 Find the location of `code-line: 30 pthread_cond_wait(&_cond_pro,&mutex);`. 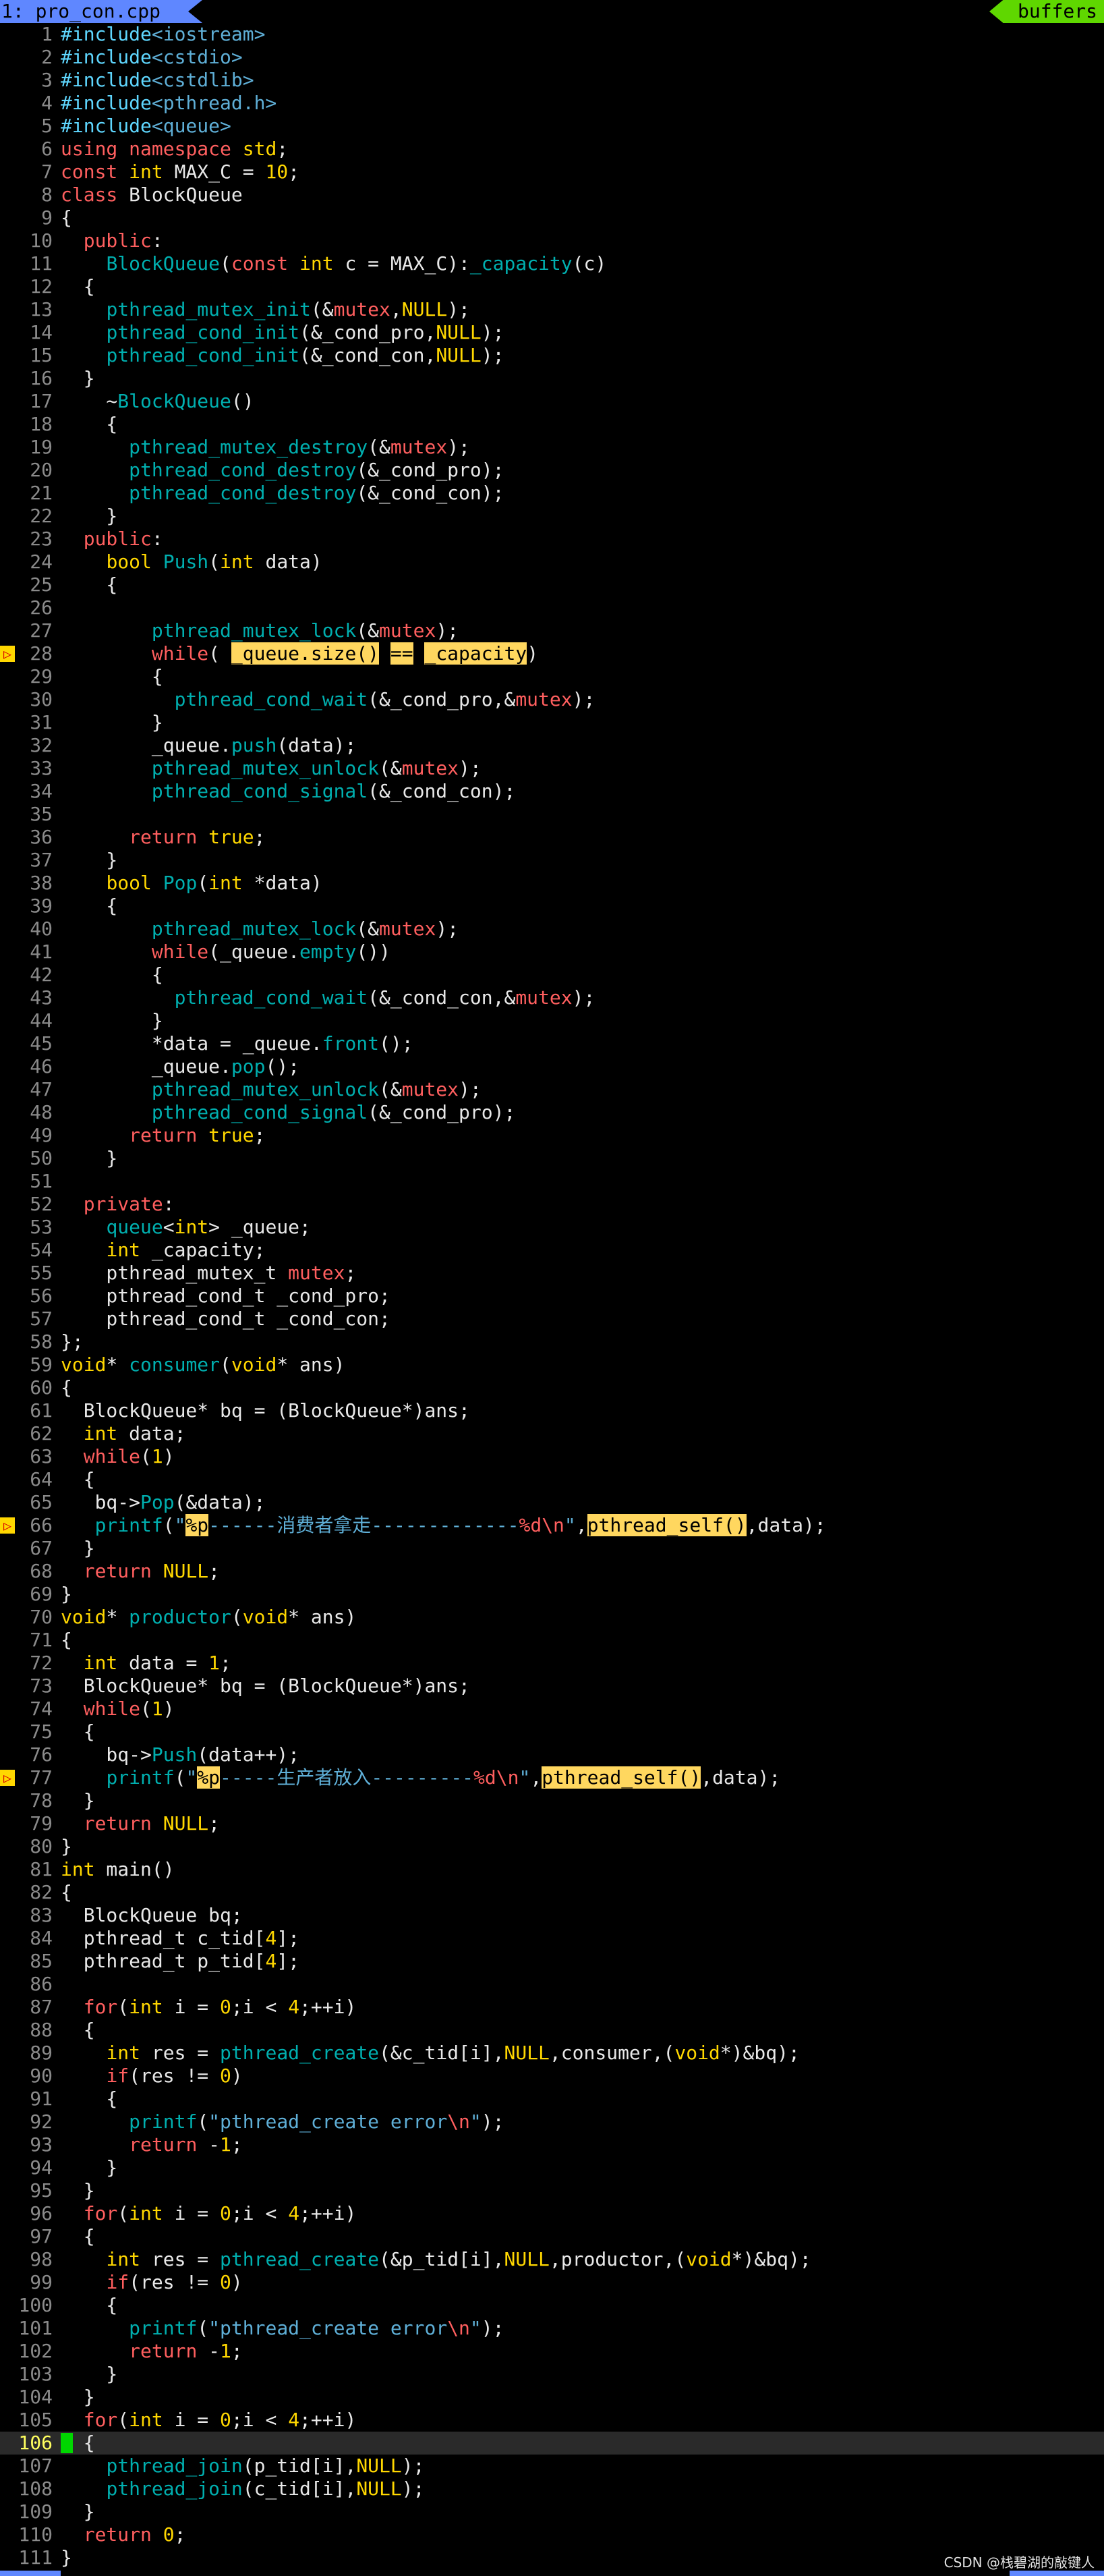

code-line: 30 pthread_cond_wait(&_cond_pro,&mutex); is located at coordinates (552, 699).